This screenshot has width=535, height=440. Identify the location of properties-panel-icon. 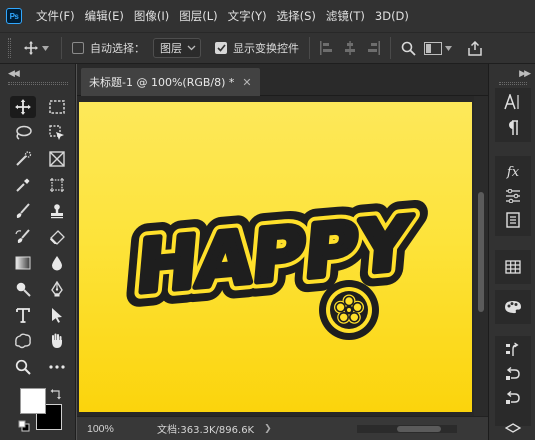
(513, 220).